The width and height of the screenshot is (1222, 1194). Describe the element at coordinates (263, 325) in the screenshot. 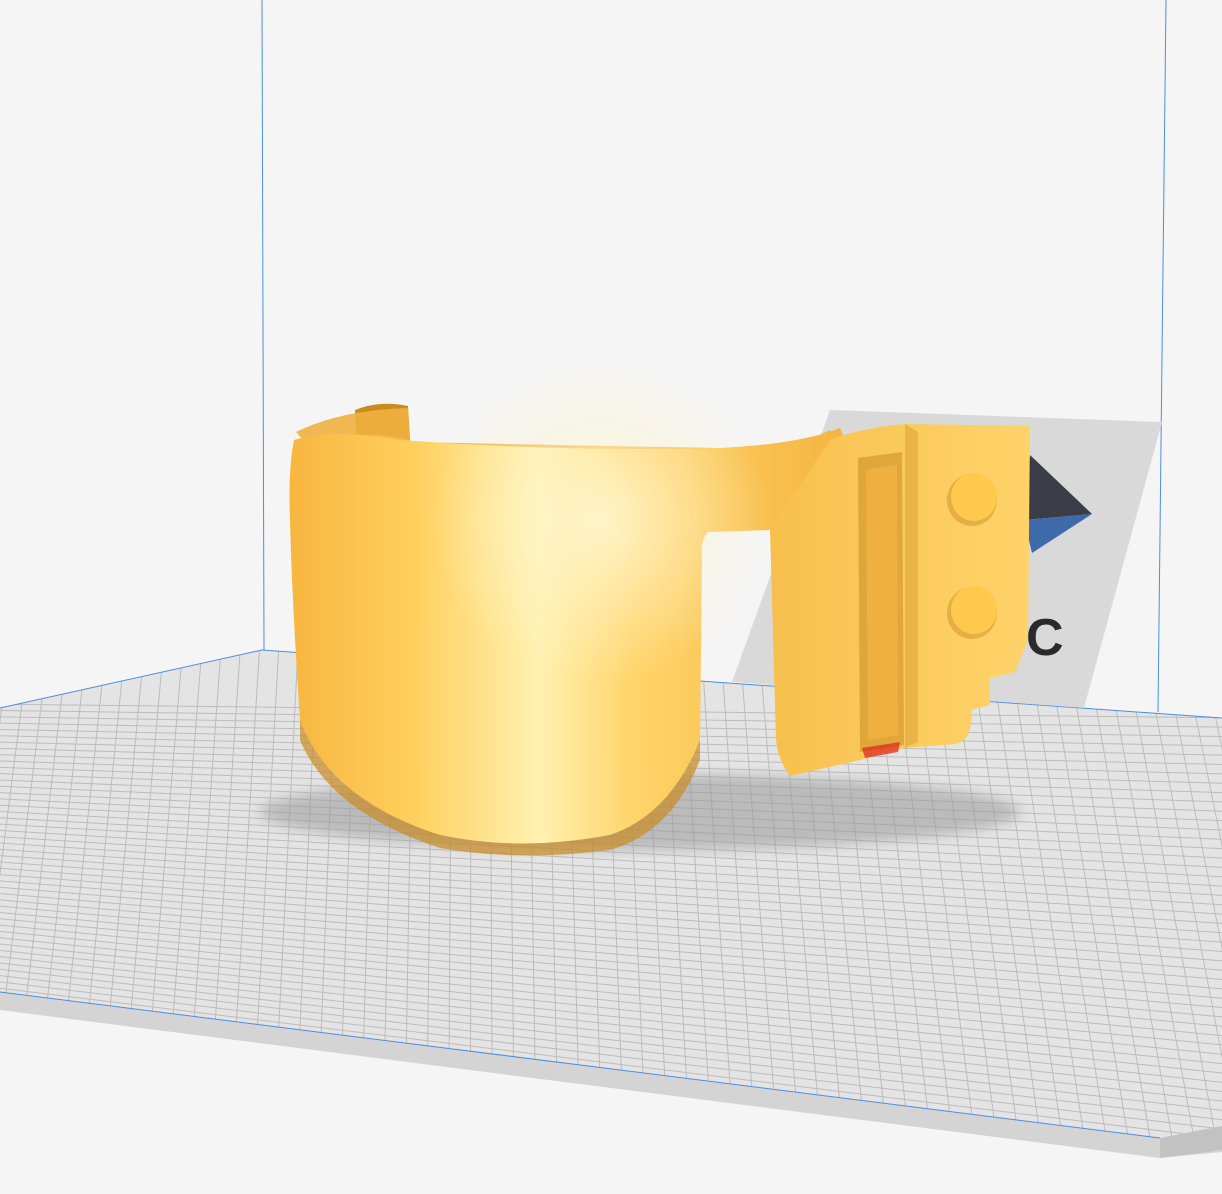

I see `build-volume-edge-left` at that location.